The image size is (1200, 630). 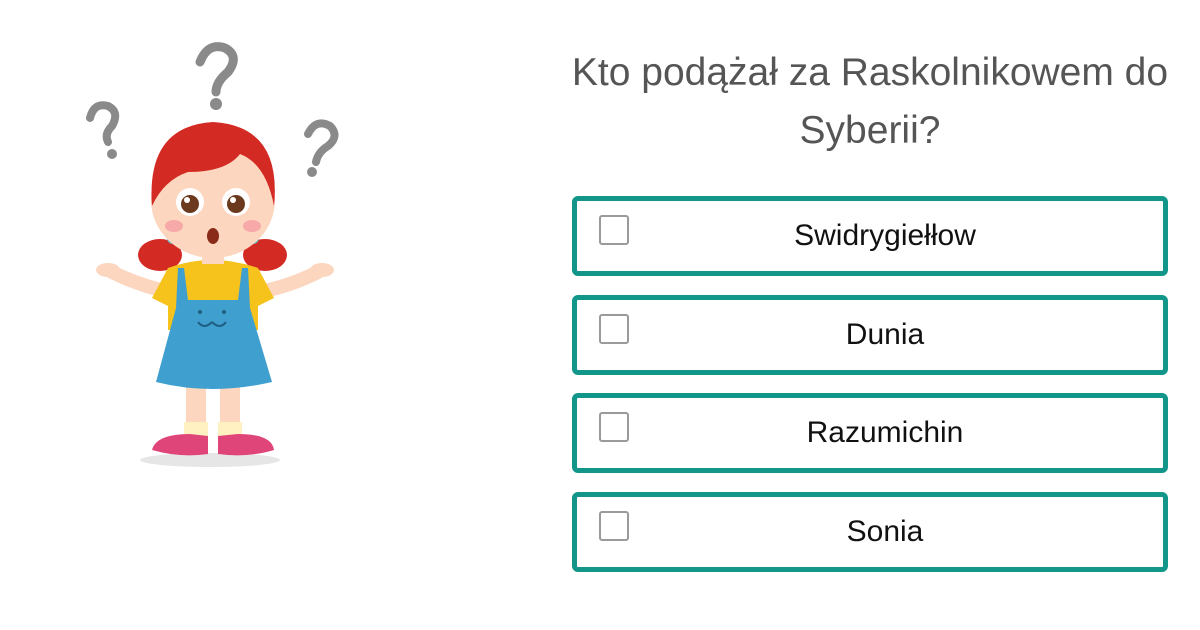 I want to click on answer-option: Swidrygiełłow, so click(x=870, y=236).